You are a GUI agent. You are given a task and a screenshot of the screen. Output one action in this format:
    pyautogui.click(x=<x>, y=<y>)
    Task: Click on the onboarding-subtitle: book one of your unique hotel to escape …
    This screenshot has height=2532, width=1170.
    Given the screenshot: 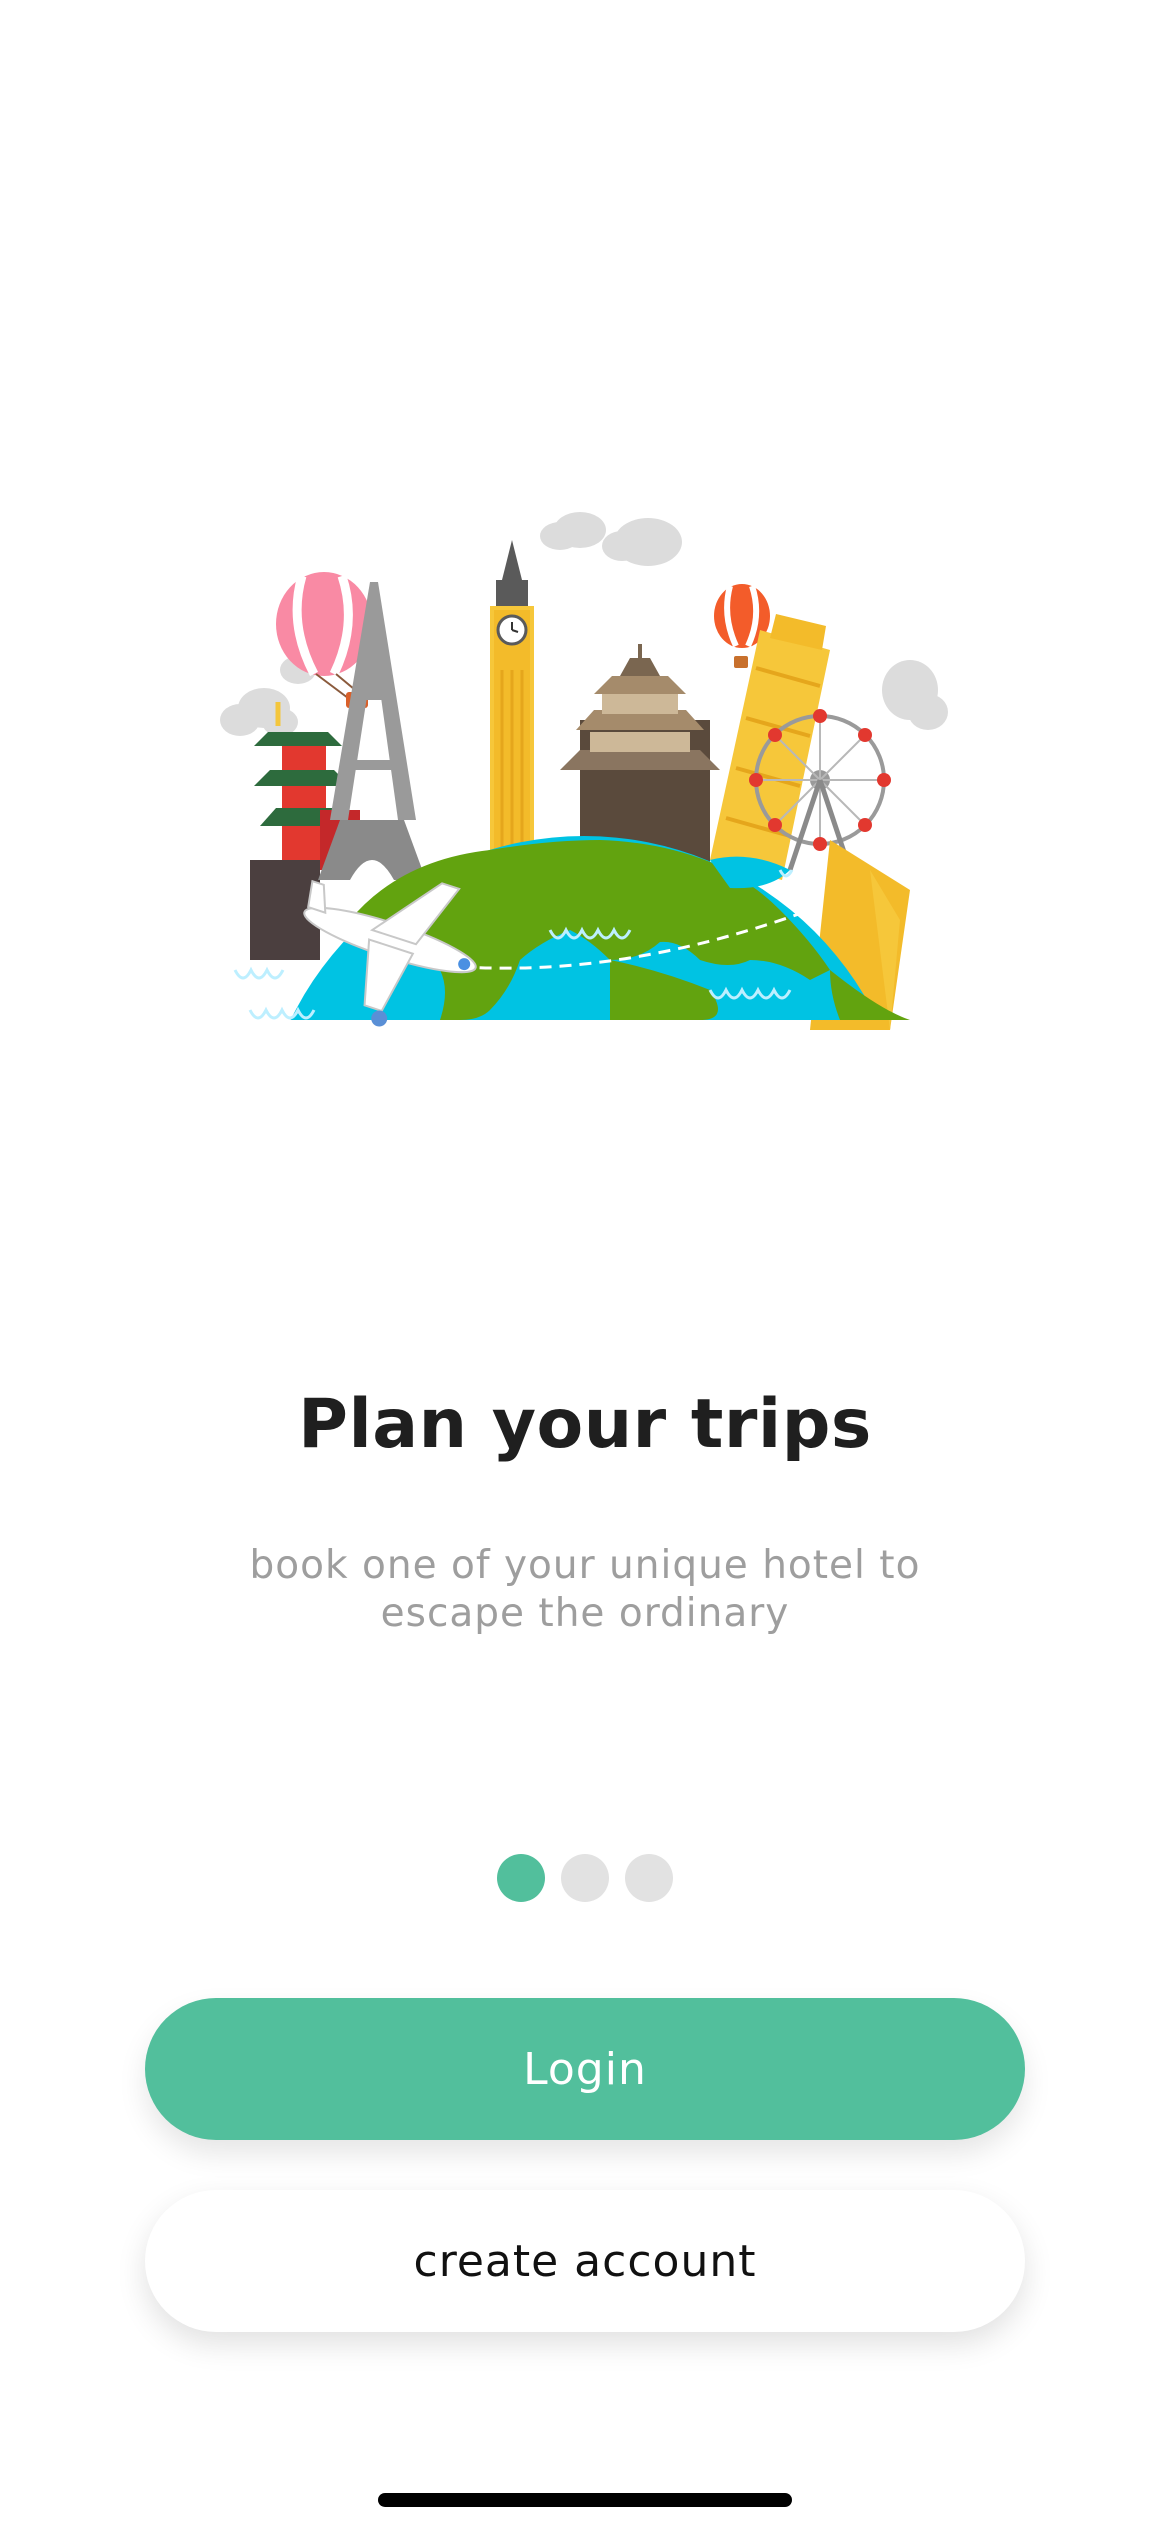 What is the action you would take?
    pyautogui.click(x=585, y=1589)
    